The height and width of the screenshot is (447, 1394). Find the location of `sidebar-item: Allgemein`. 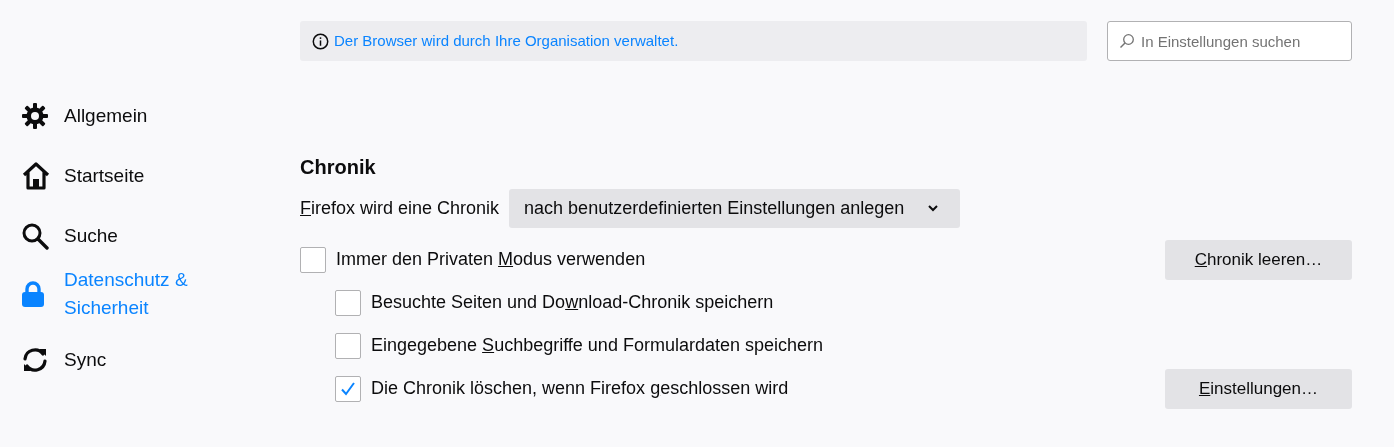

sidebar-item: Allgemein is located at coordinates (139, 116).